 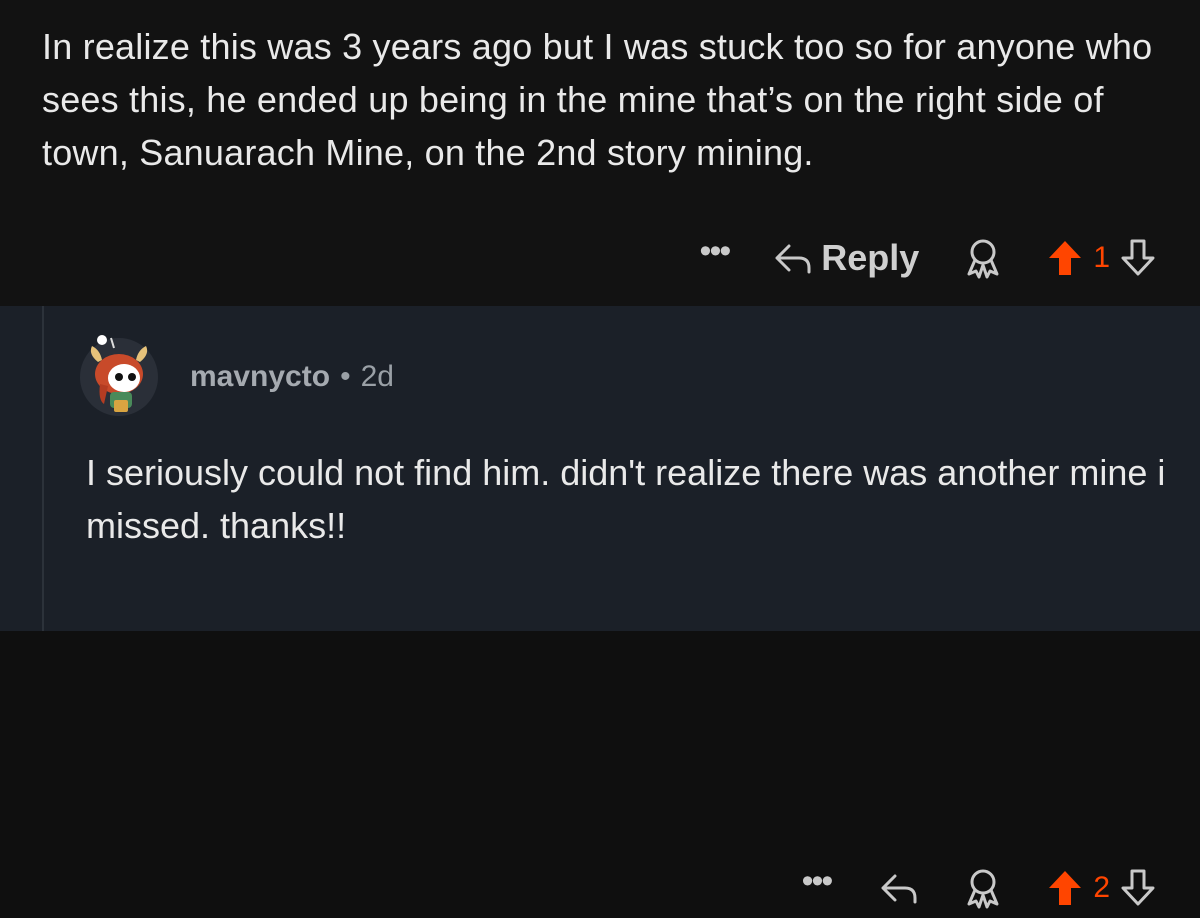 I want to click on thread-line, so click(x=43, y=468).